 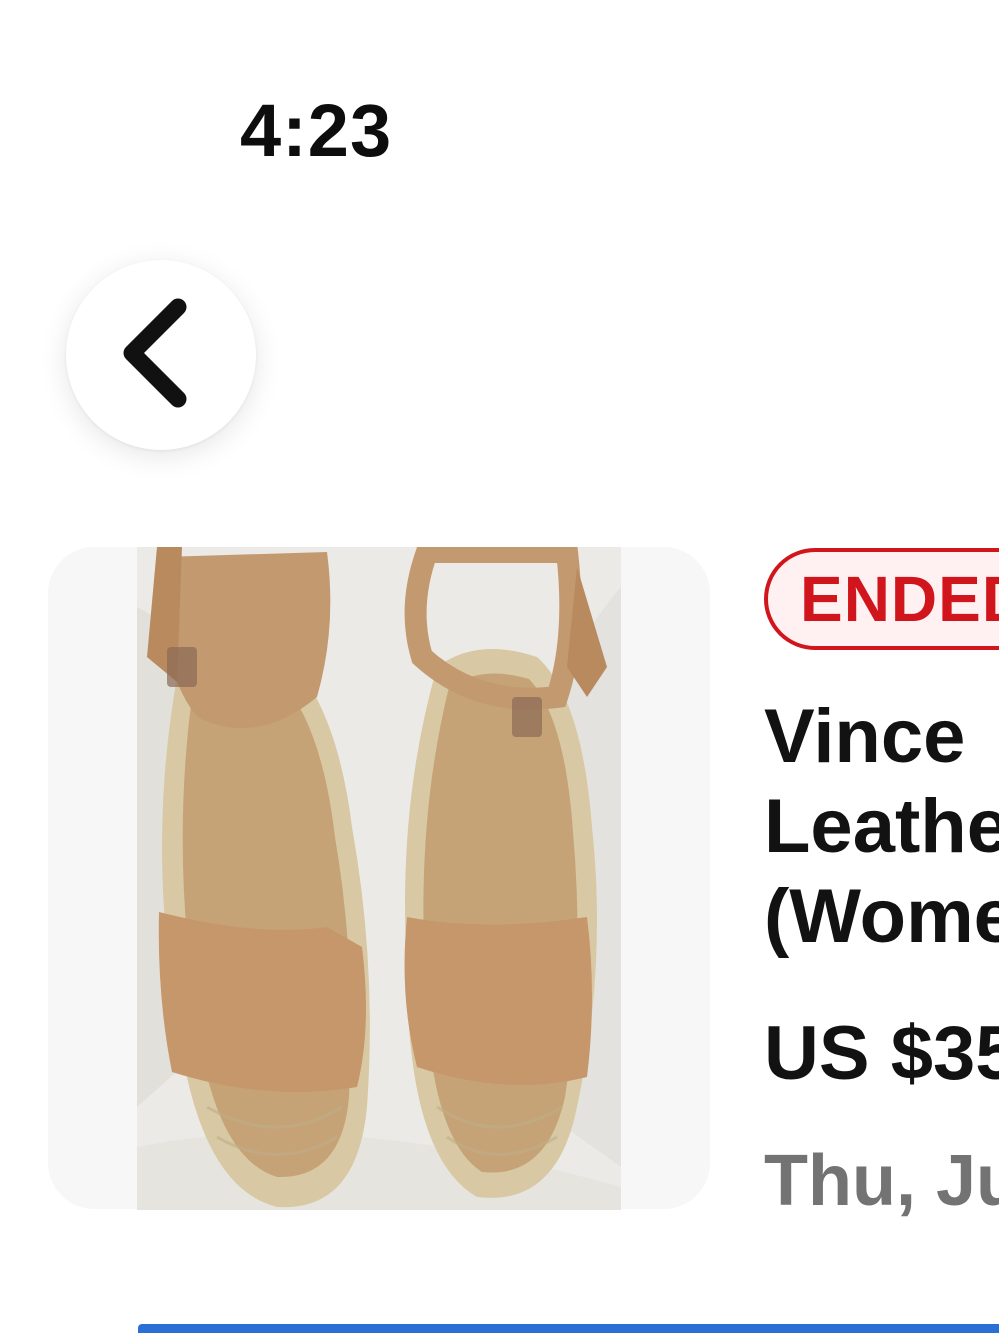 What do you see at coordinates (316, 130) in the screenshot?
I see `status-time: 4:23` at bounding box center [316, 130].